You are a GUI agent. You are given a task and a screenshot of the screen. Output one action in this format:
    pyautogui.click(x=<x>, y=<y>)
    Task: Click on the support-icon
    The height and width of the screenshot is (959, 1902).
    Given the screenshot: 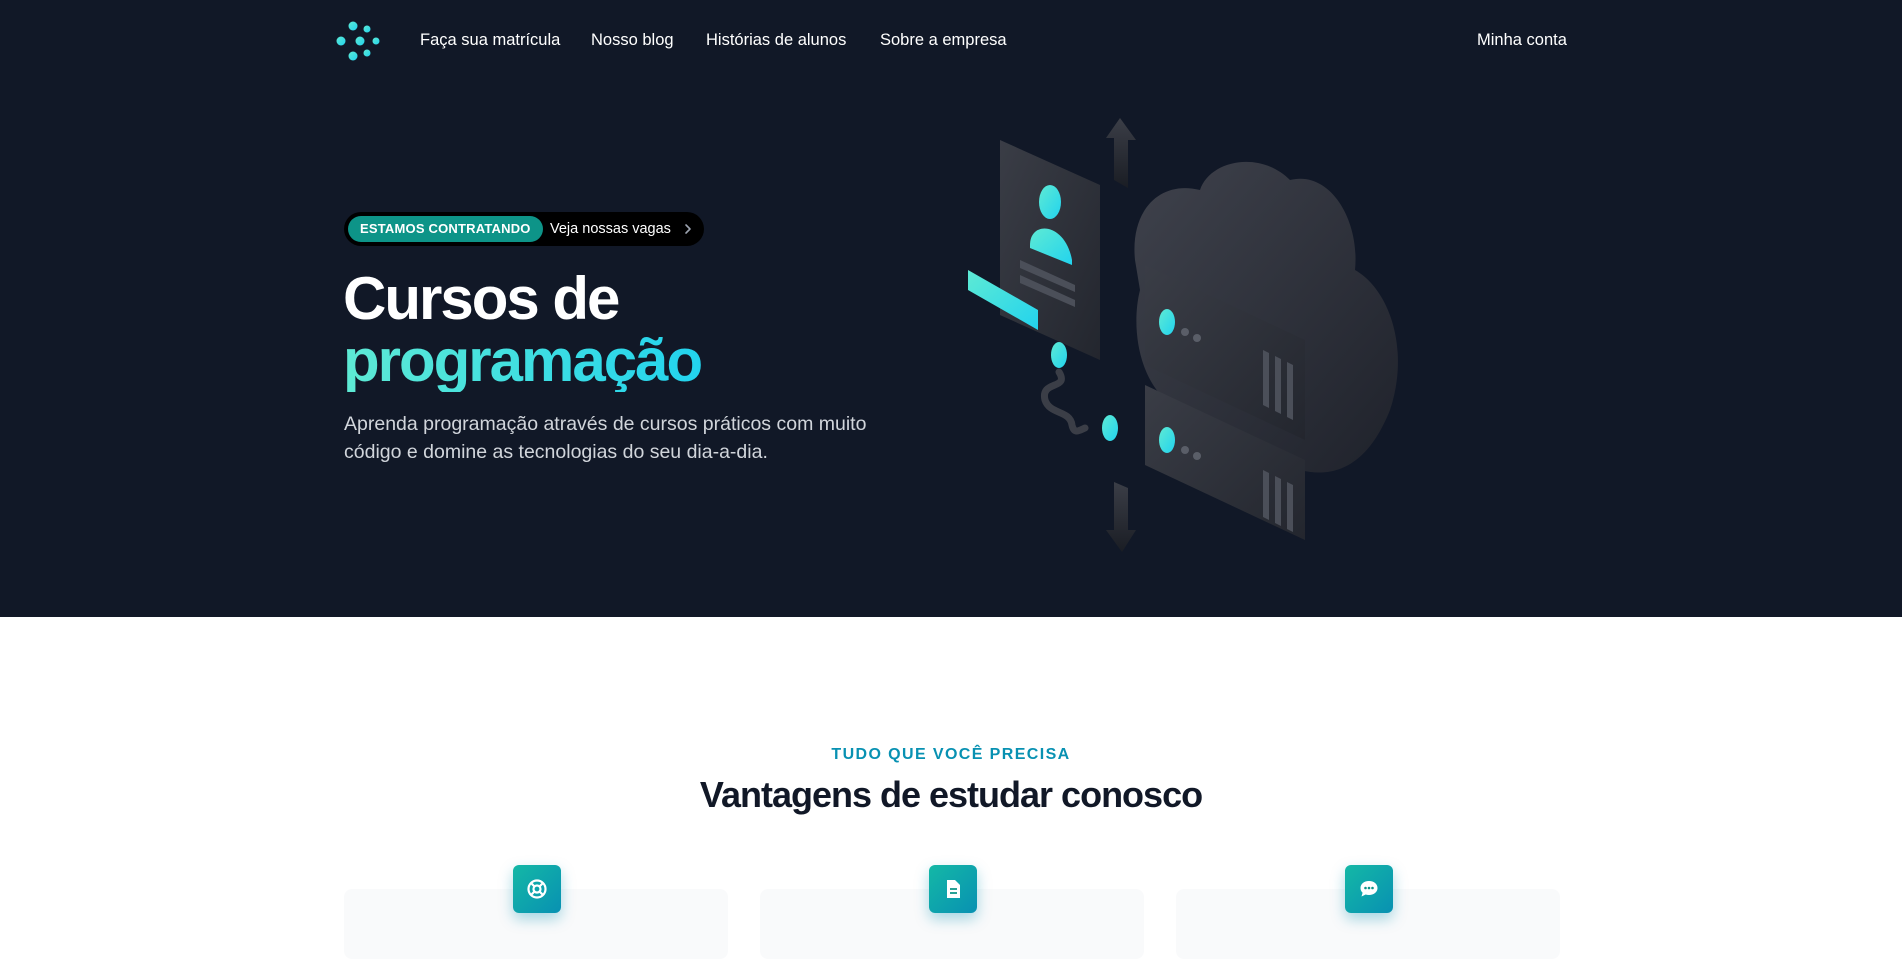 What is the action you would take?
    pyautogui.click(x=537, y=889)
    